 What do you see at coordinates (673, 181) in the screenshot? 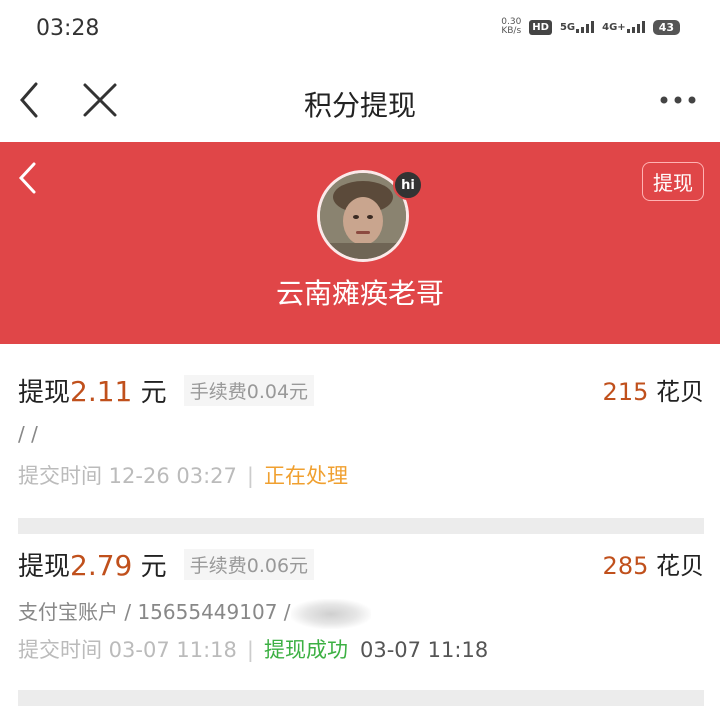
I see `withdraw-button: 提现` at bounding box center [673, 181].